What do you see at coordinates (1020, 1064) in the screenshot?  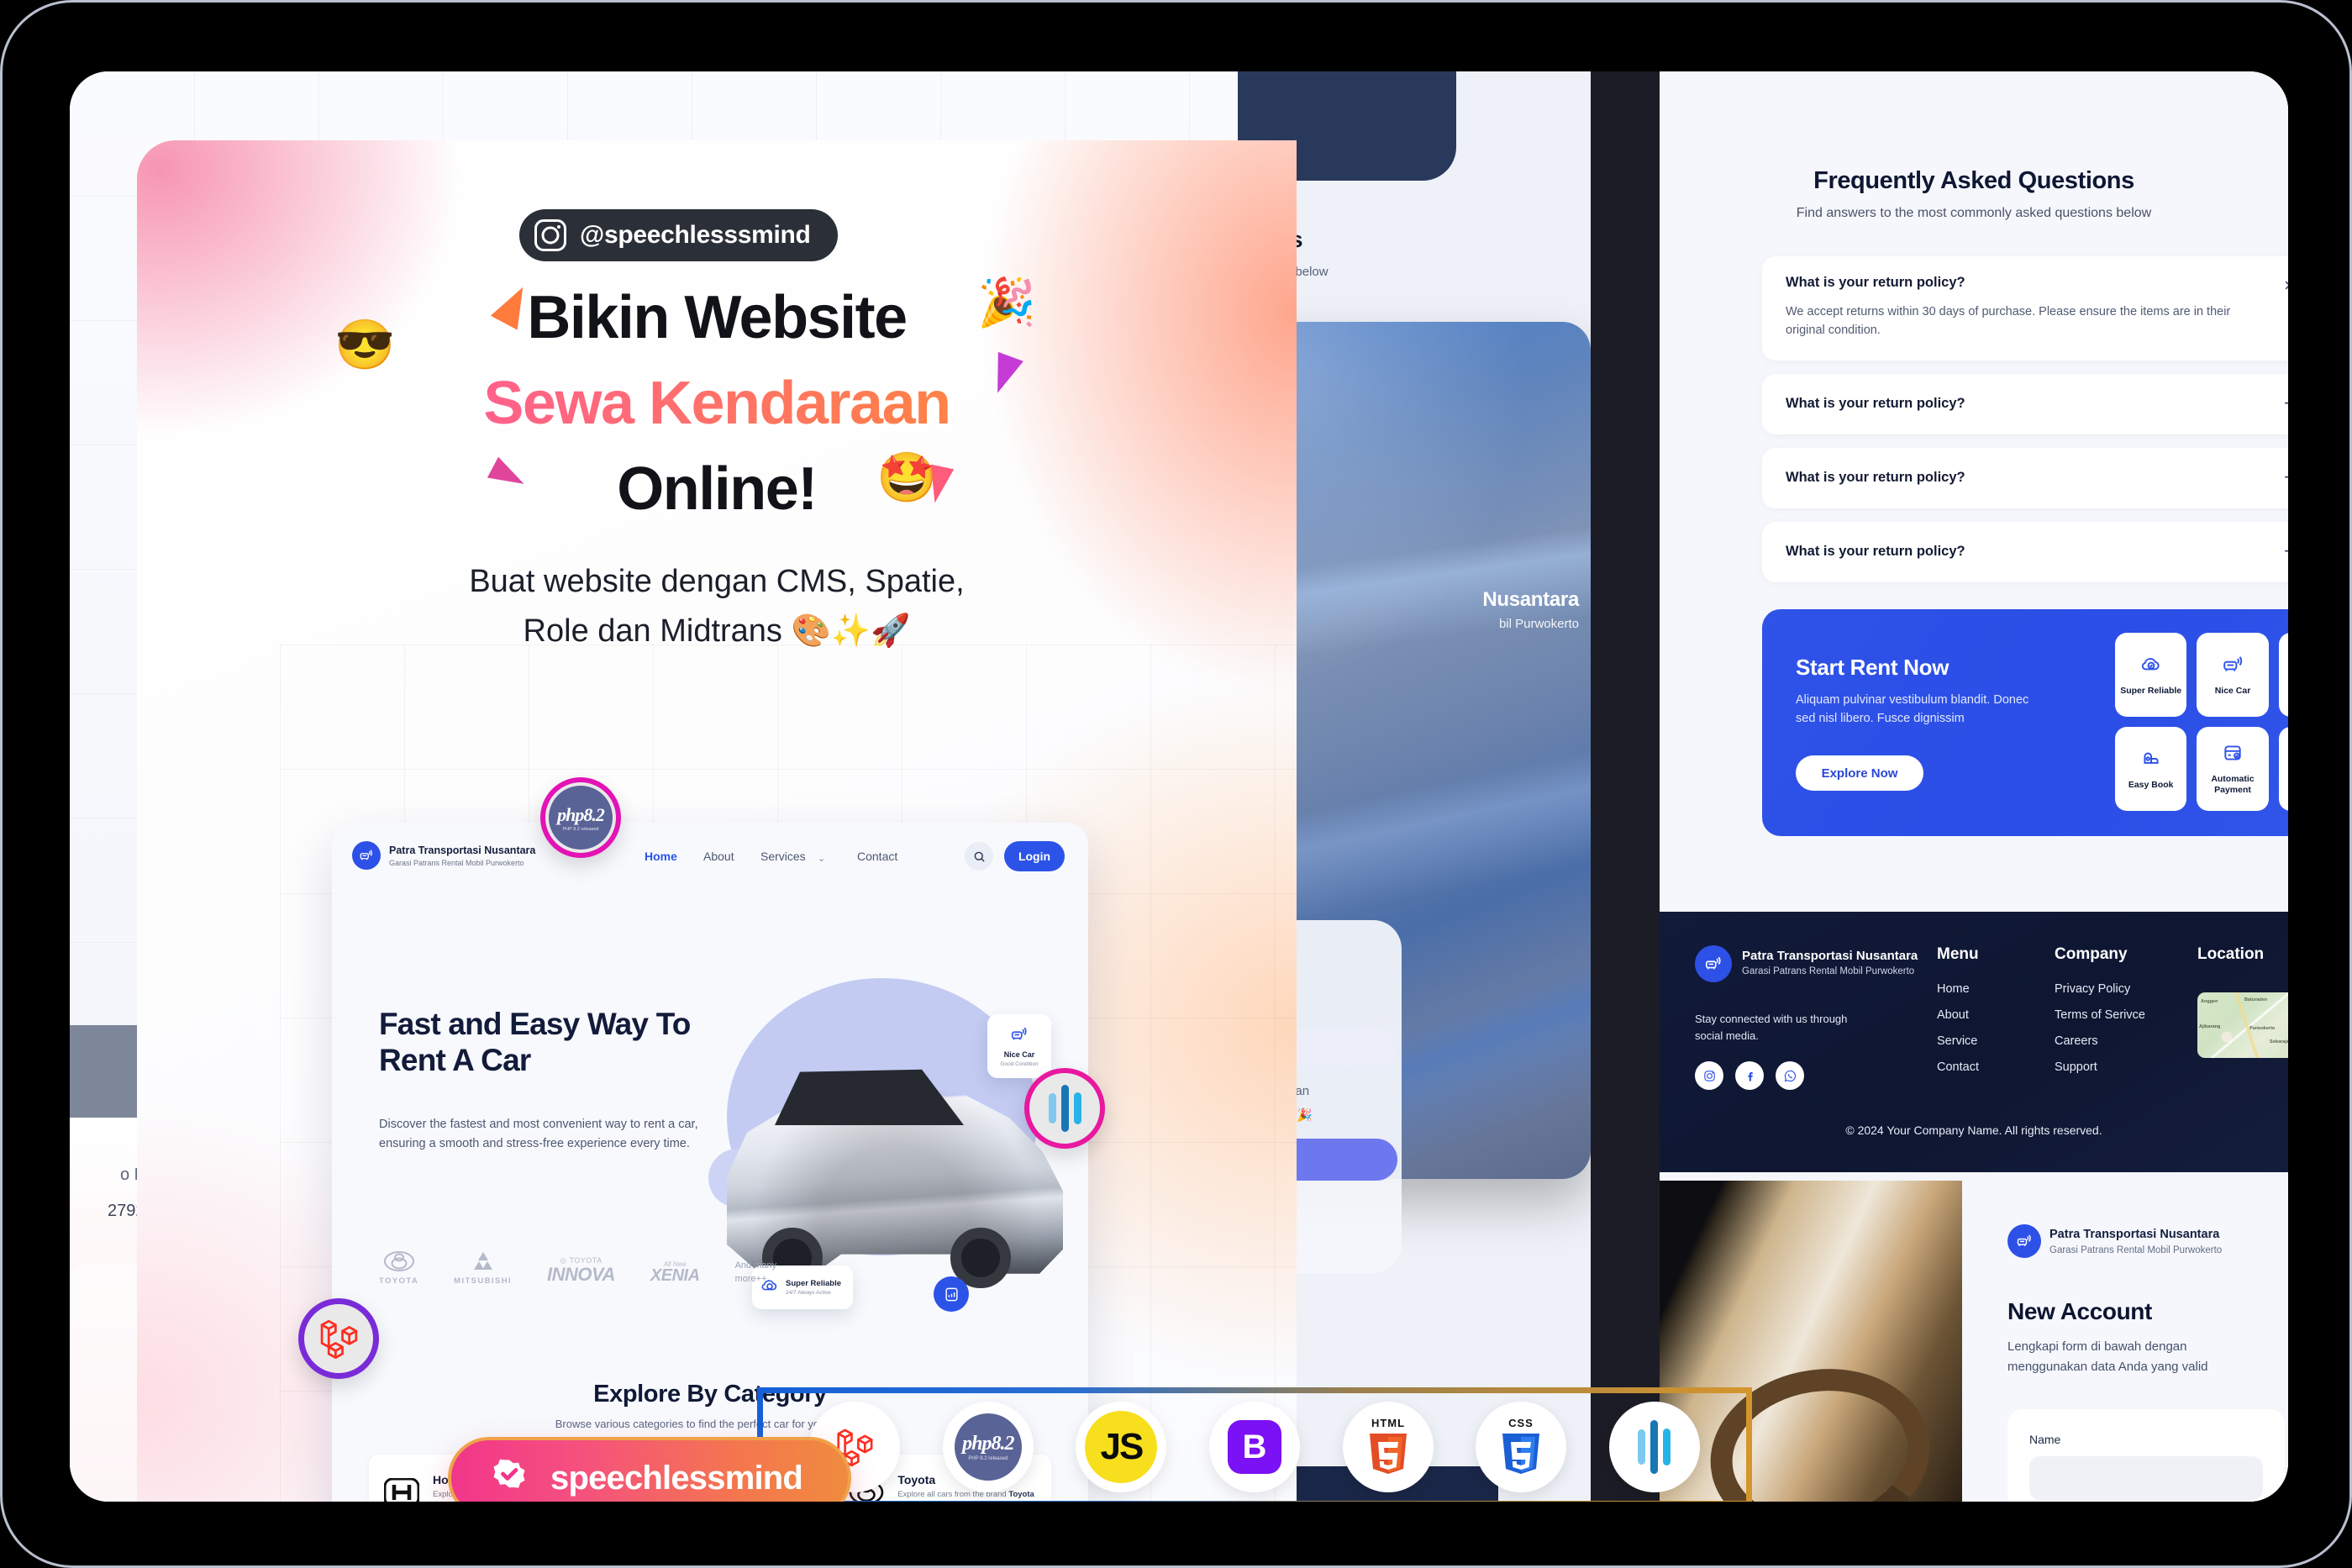 I see `nice-car-sub: Good Condition` at bounding box center [1020, 1064].